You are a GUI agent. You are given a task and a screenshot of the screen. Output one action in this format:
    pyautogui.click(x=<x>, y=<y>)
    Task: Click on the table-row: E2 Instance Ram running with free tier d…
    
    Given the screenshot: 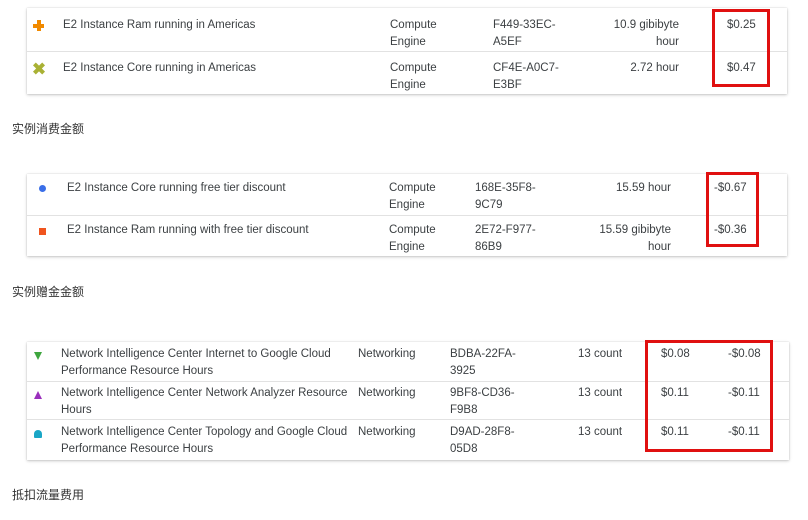 What is the action you would take?
    pyautogui.click(x=407, y=236)
    